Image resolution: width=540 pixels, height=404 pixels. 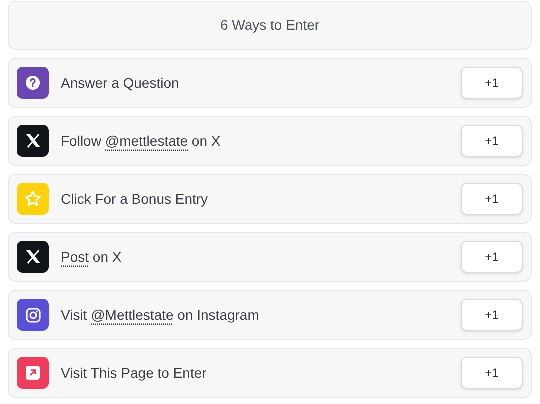 What do you see at coordinates (270, 25) in the screenshot?
I see `header-title: 6 Ways to Enter` at bounding box center [270, 25].